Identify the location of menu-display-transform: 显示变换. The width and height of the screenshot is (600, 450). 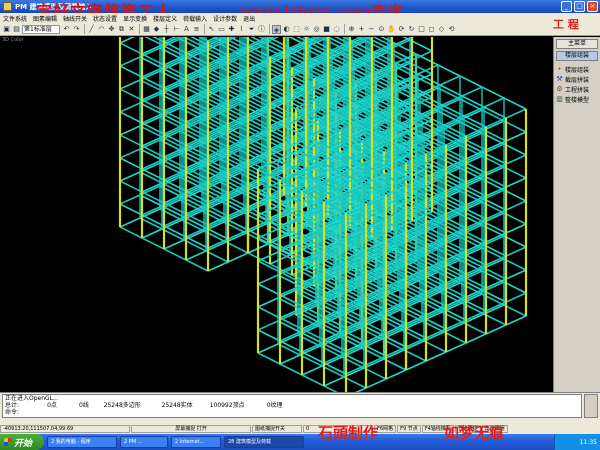
(135, 18).